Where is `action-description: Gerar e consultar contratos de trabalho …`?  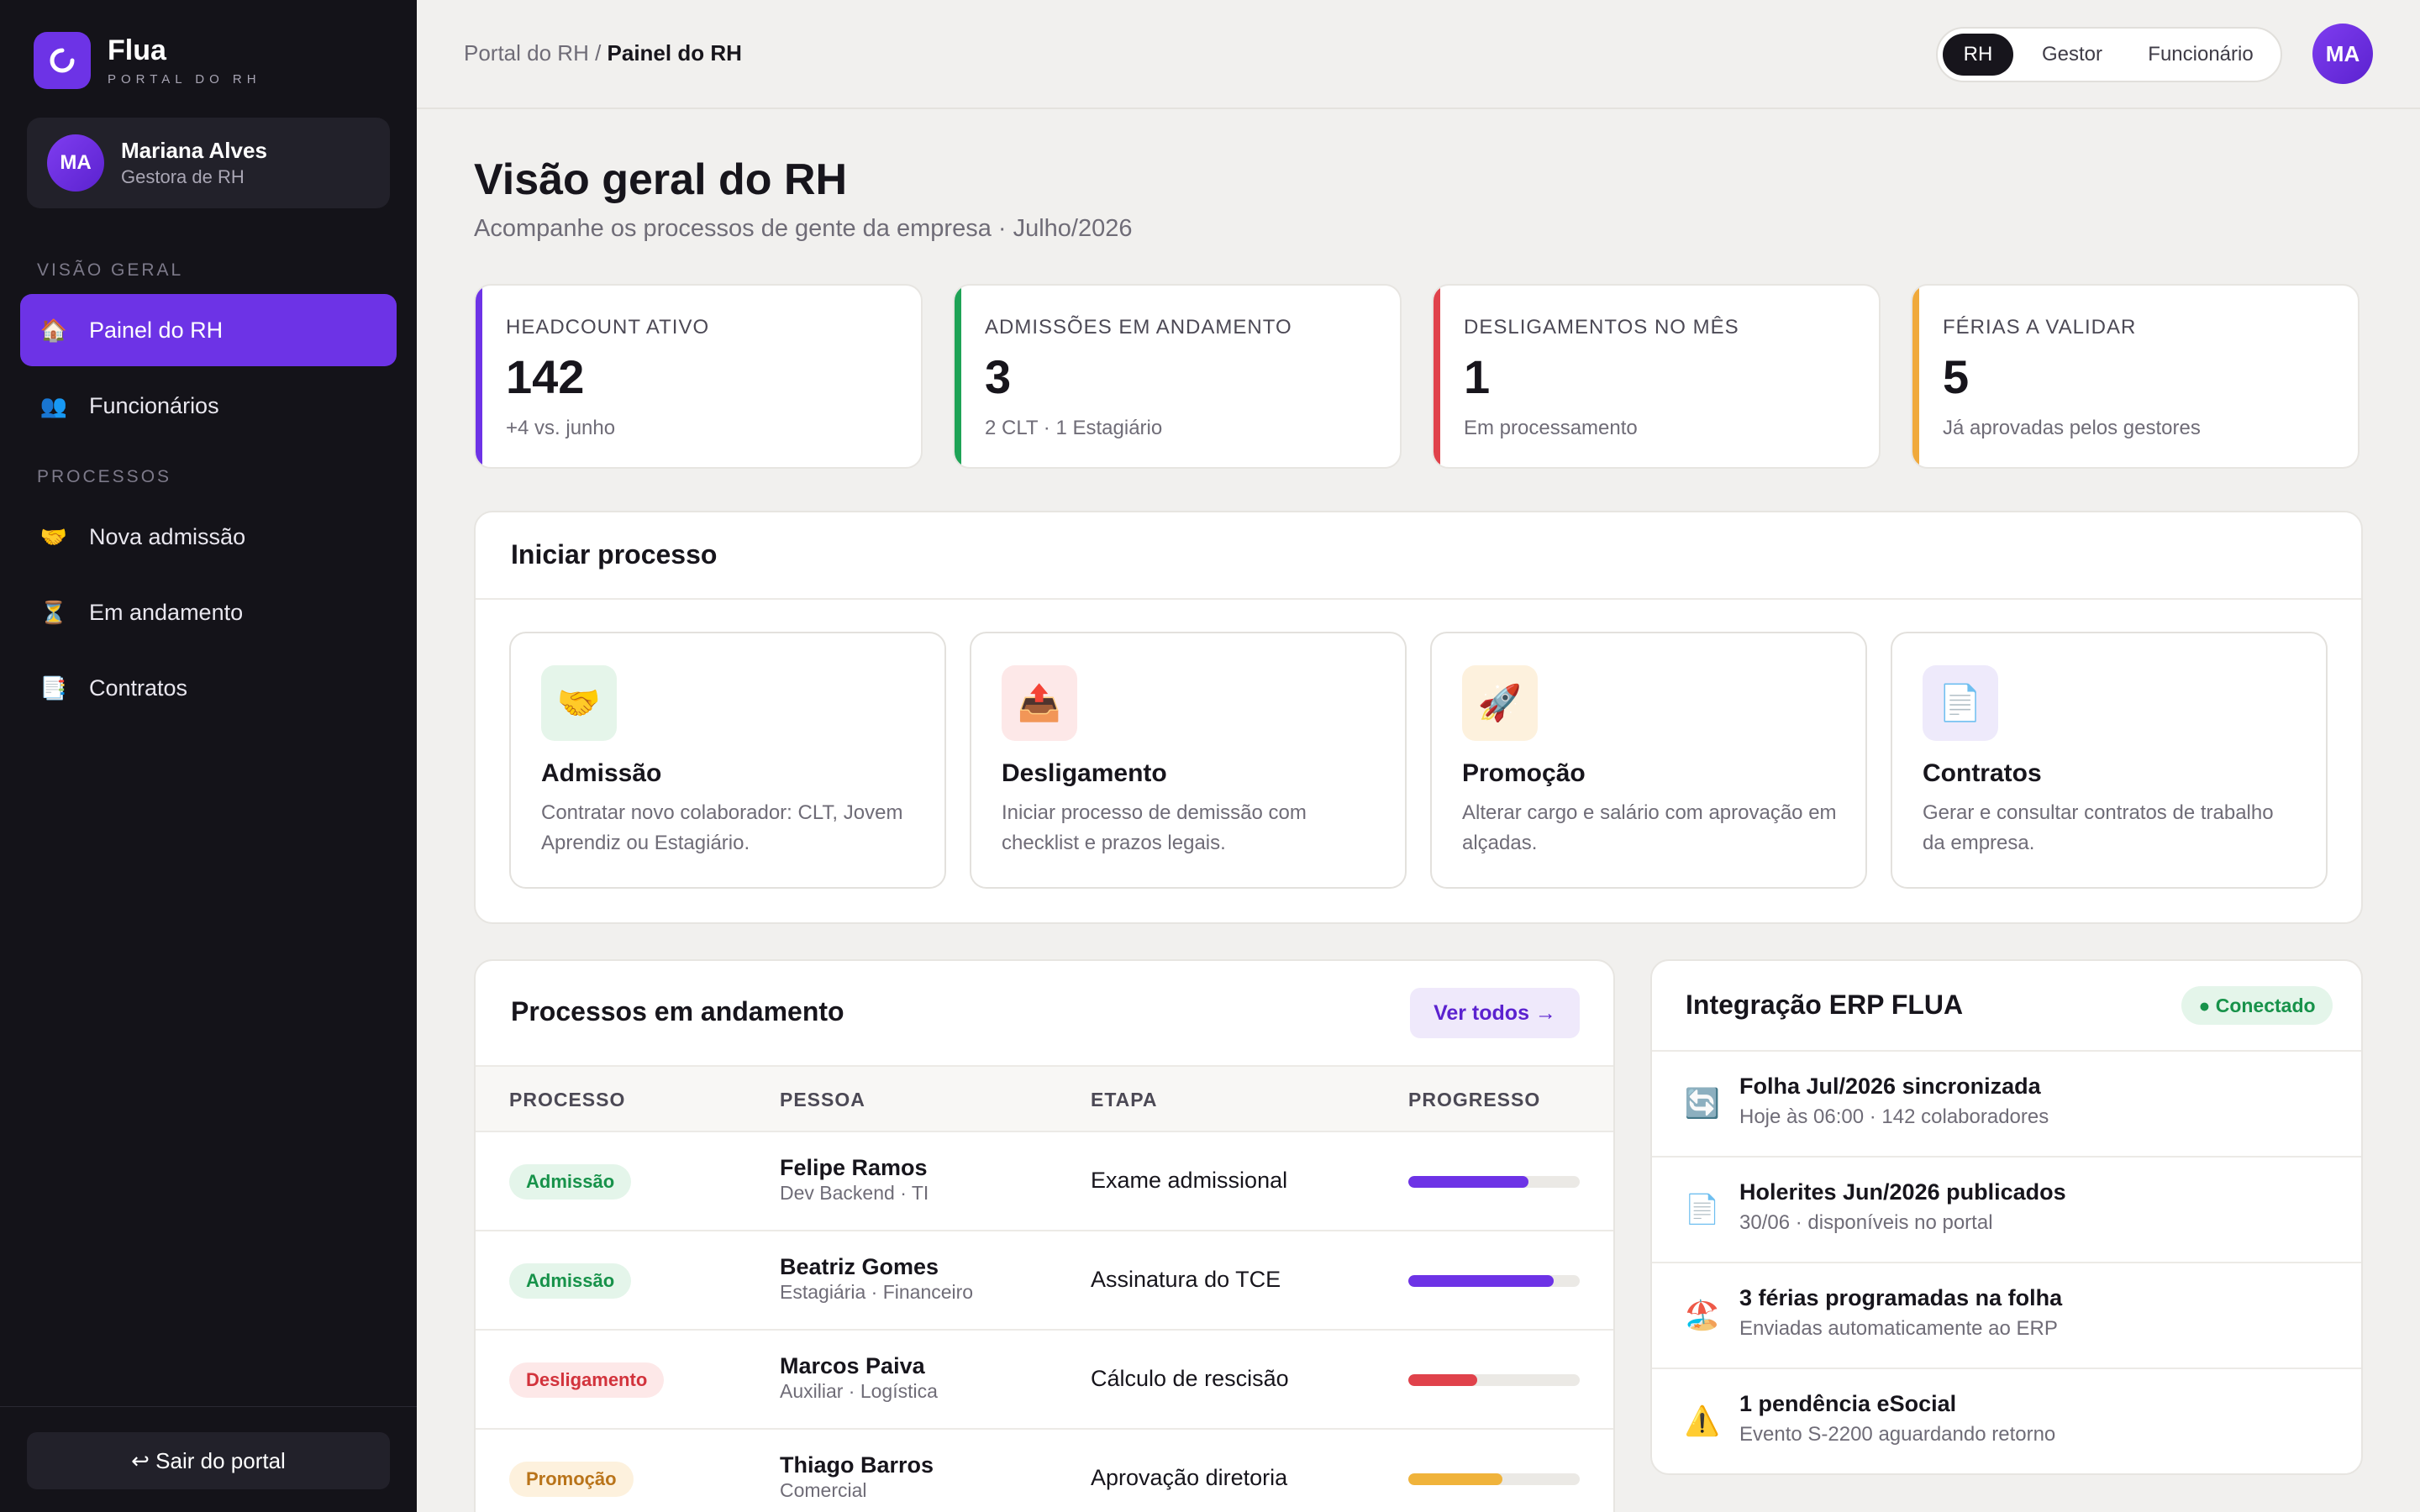
action-description: Gerar e consultar contratos de trabalho … is located at coordinates (2098, 827).